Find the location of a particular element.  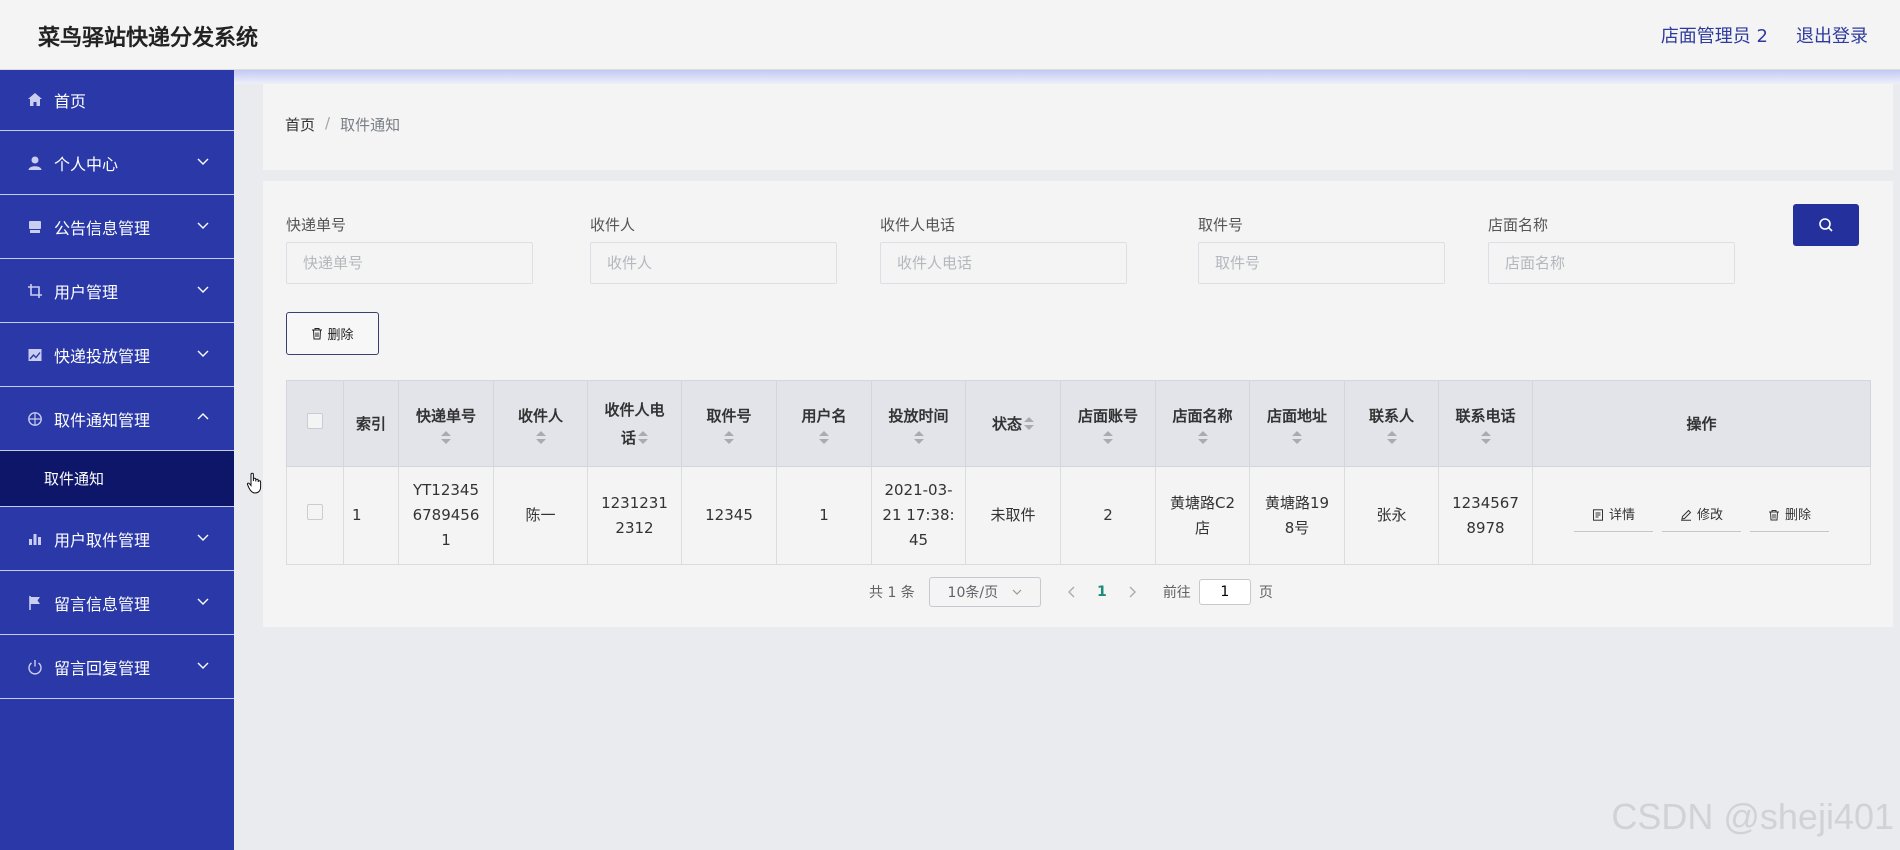

col-time: 投放时间 is located at coordinates (918, 423).